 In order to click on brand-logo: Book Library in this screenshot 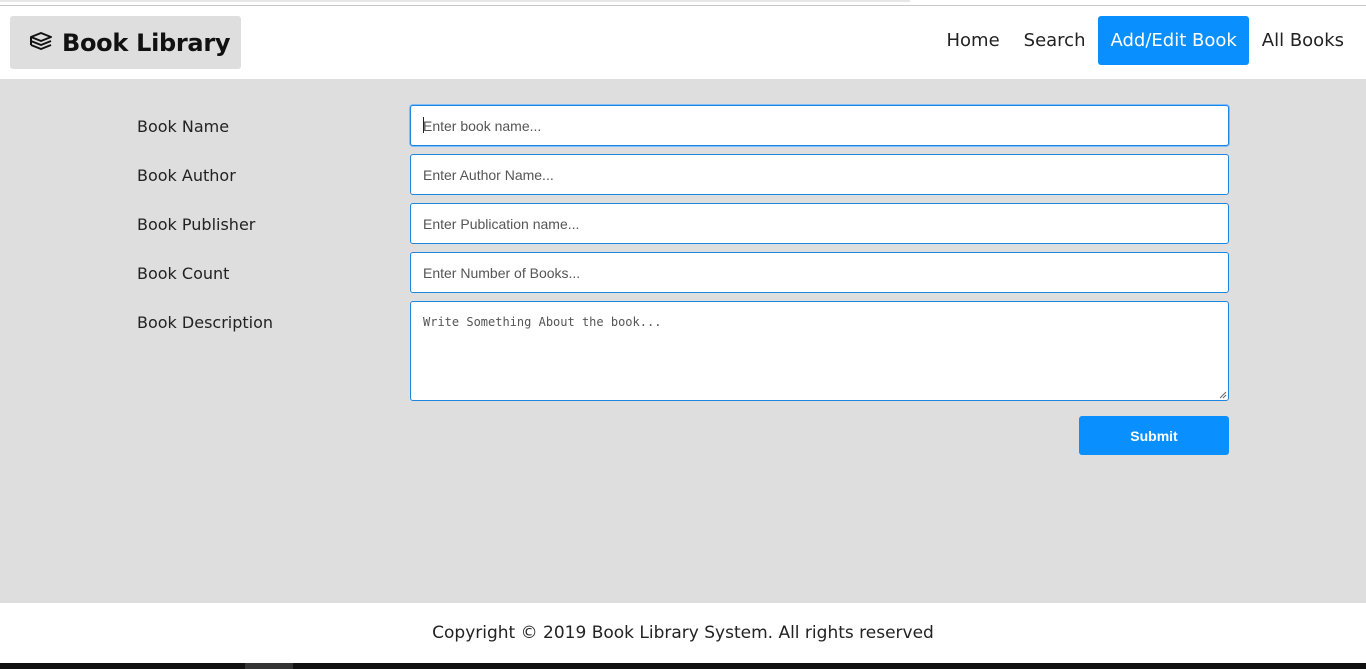, I will do `click(125, 42)`.